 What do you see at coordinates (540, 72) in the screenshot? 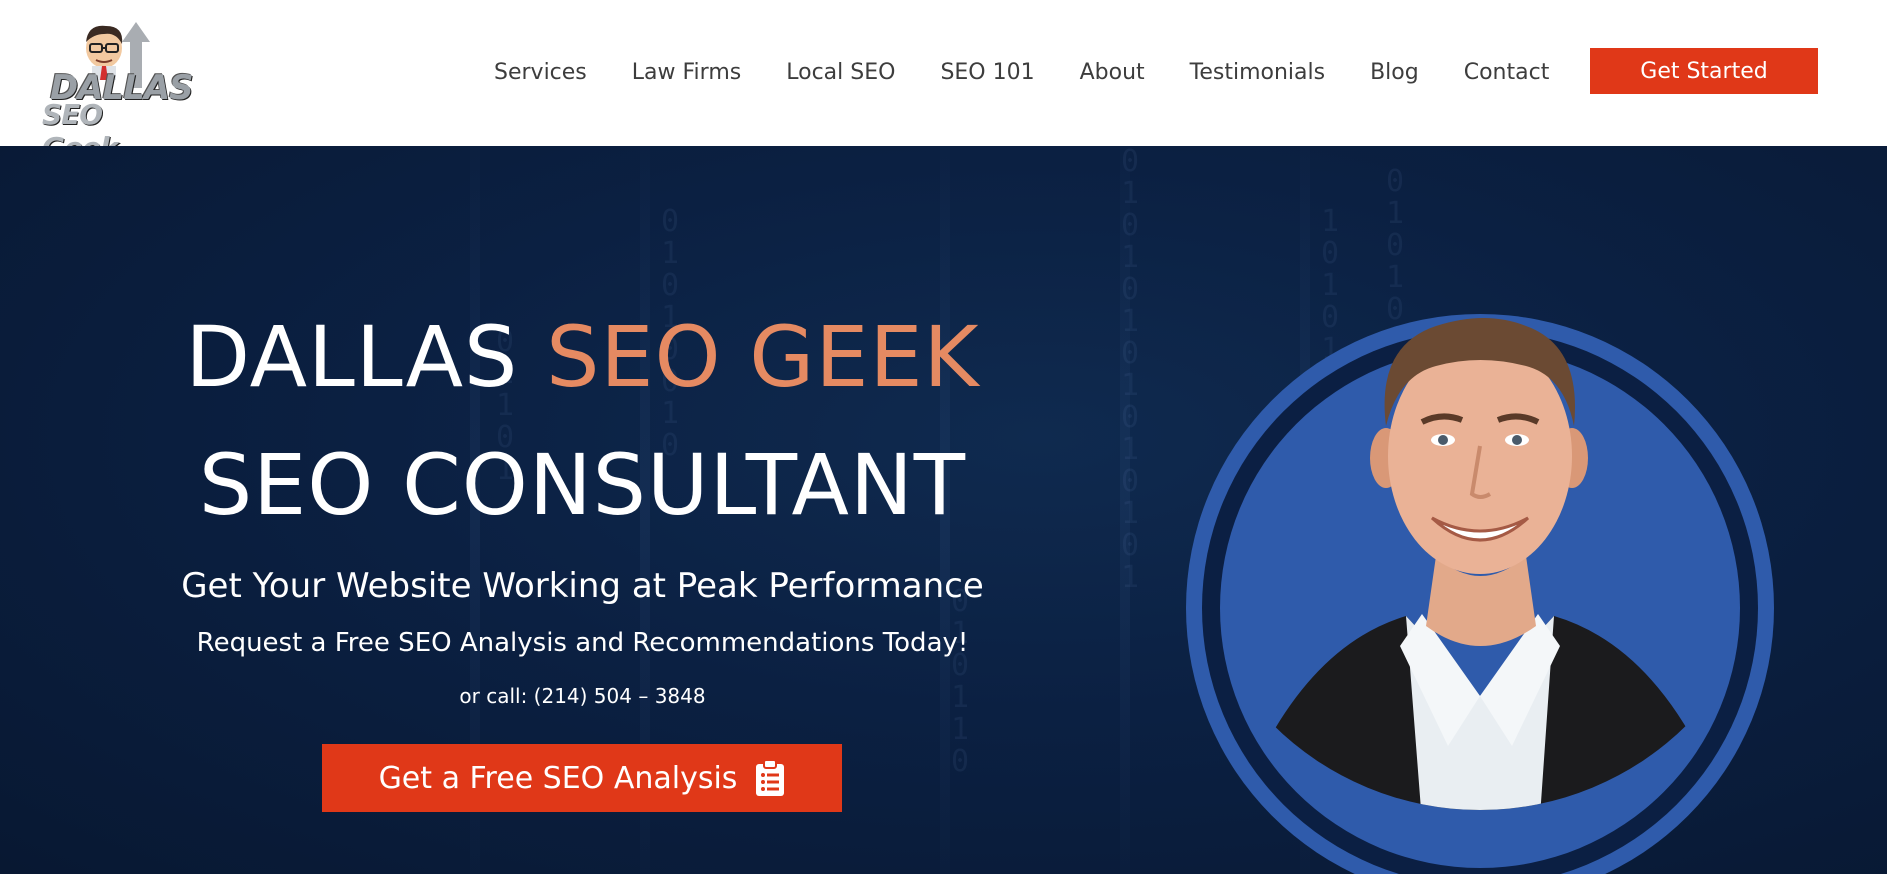
I see `nav-item-services: Services` at bounding box center [540, 72].